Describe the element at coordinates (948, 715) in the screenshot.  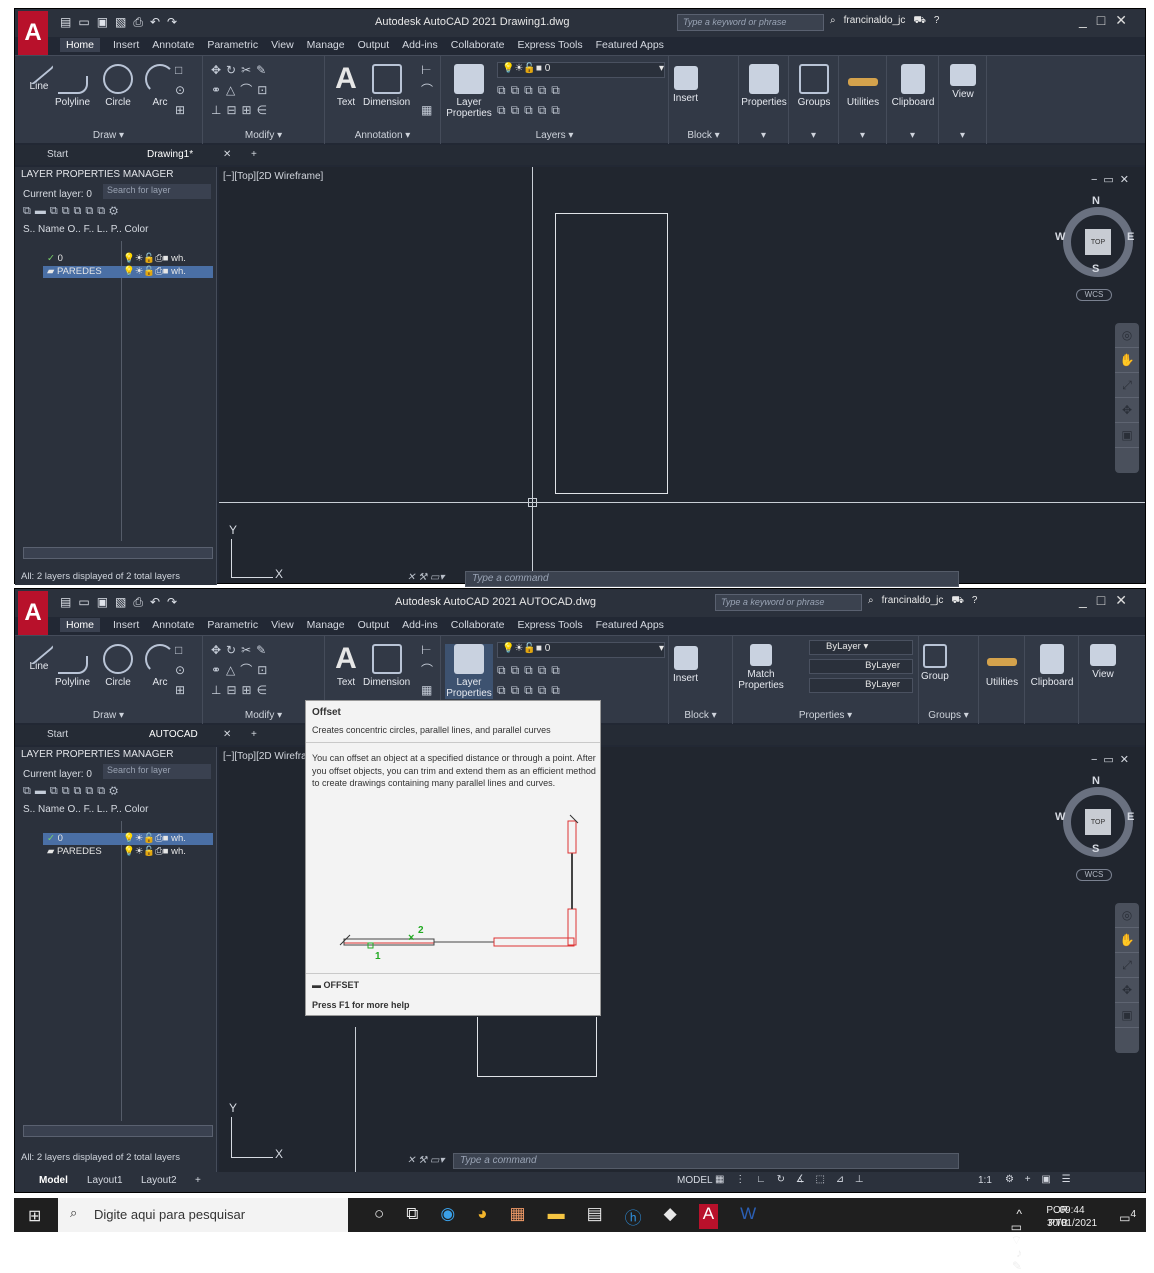
I see `groups-group-label: Groups ▾` at that location.